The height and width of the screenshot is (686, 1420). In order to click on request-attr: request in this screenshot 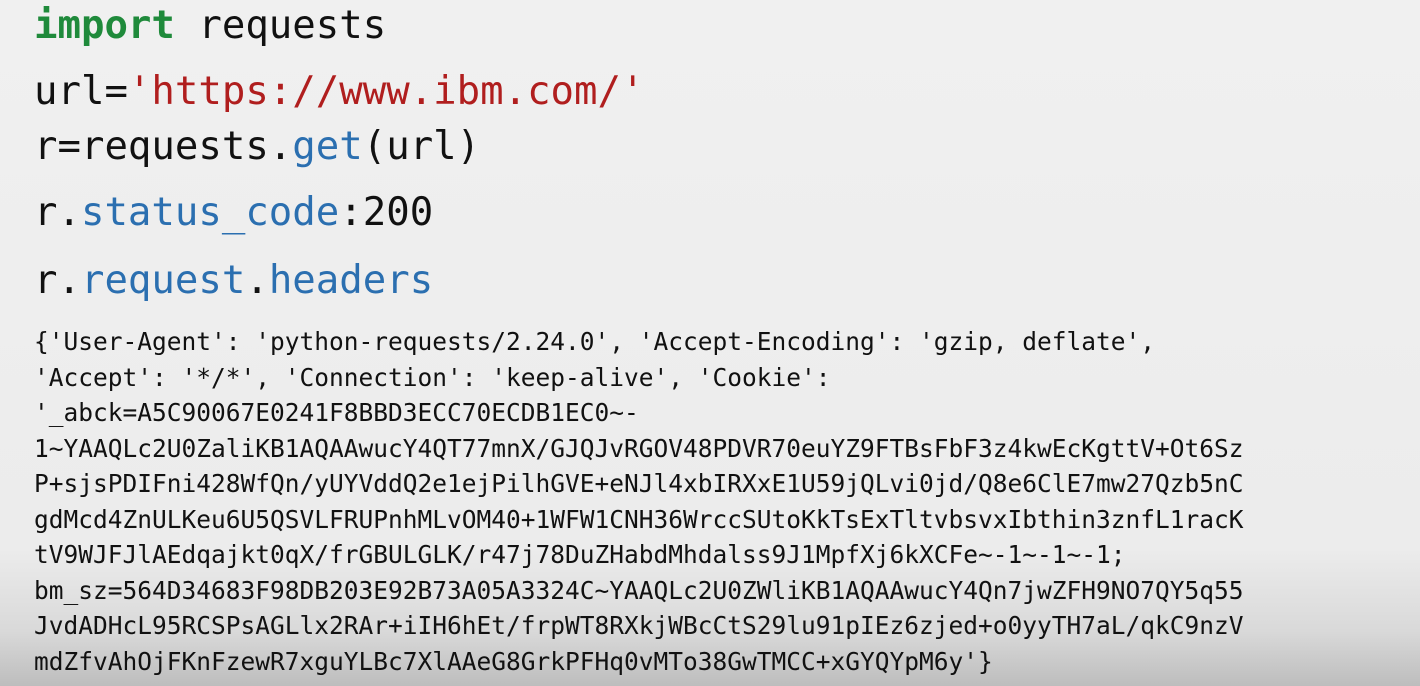, I will do `click(163, 280)`.